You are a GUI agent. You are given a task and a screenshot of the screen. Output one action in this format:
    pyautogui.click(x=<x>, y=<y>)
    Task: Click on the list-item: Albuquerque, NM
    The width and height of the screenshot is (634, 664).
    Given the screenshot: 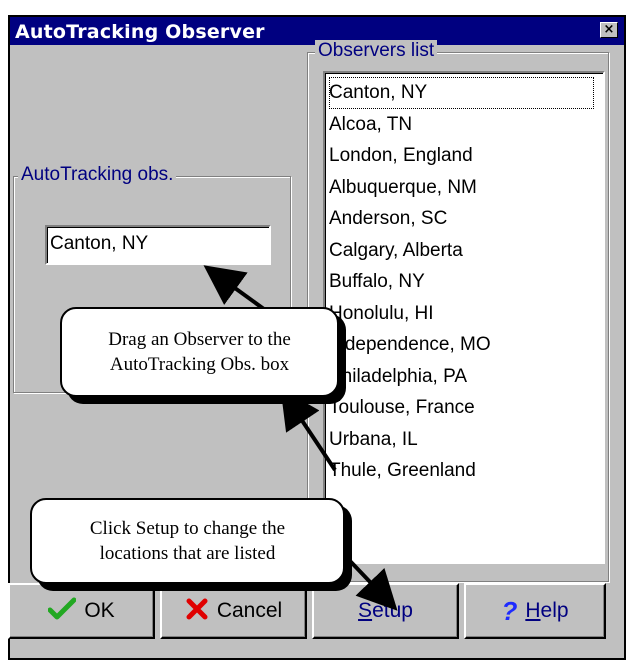 What is the action you would take?
    pyautogui.click(x=466, y=188)
    